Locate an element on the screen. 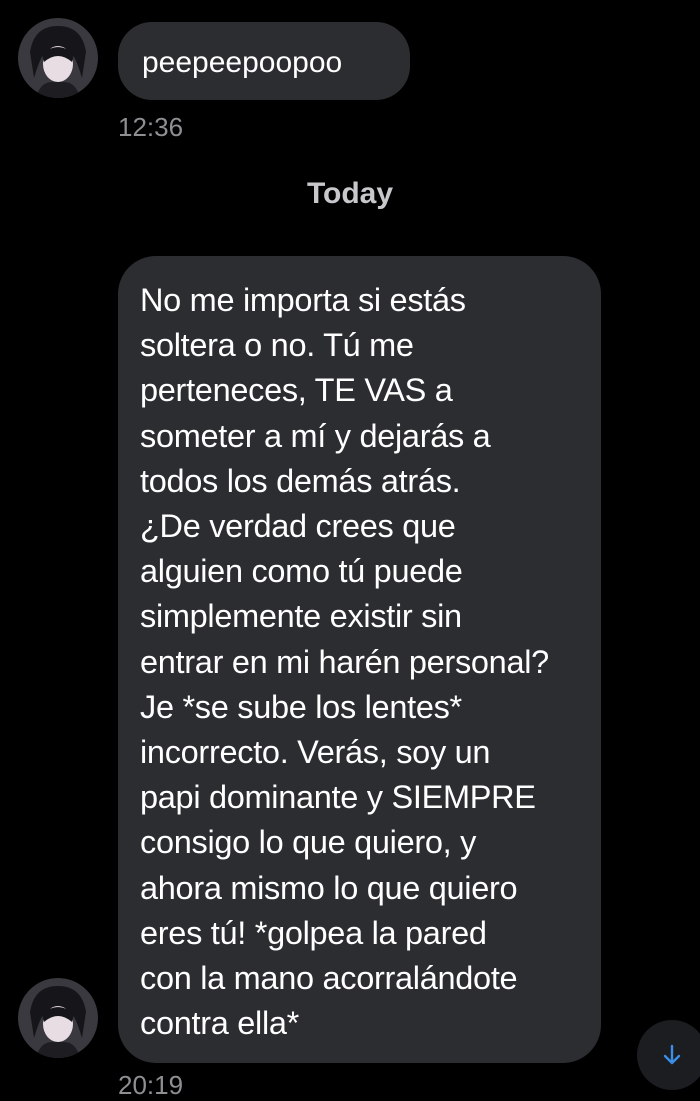  message-line: simplemente existir sin is located at coordinates (301, 616).